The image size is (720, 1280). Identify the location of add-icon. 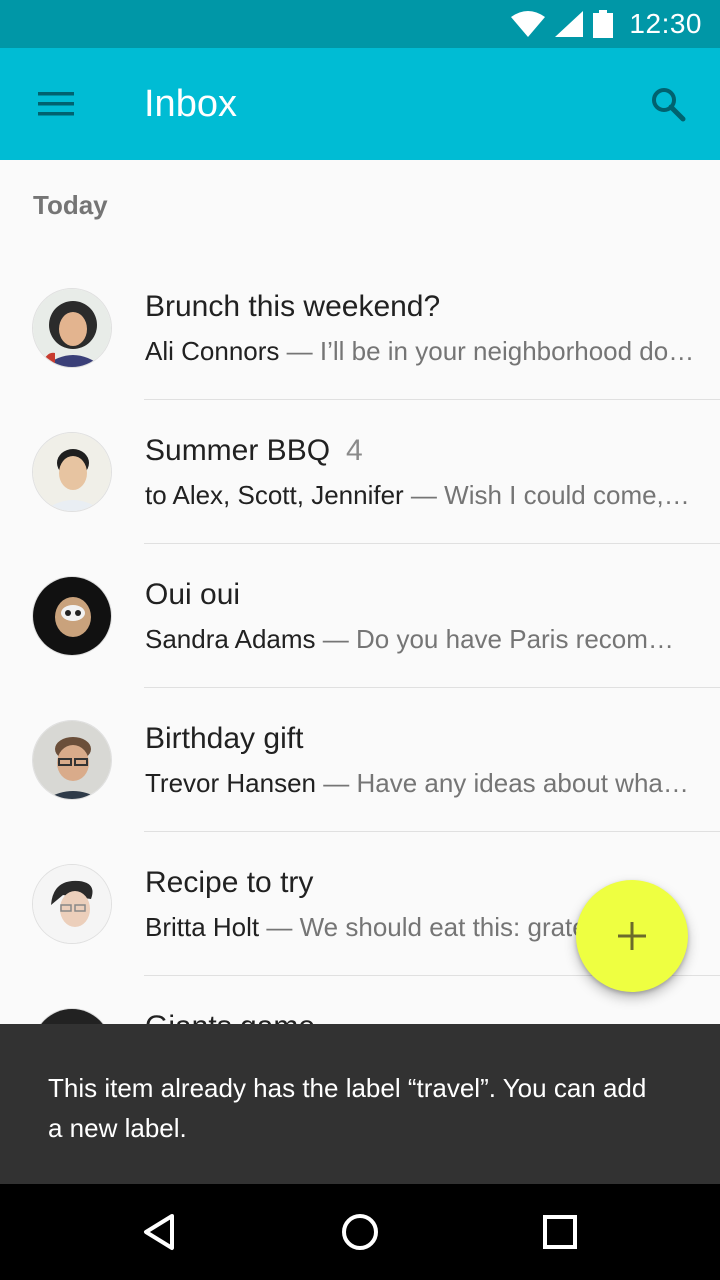
(632, 936).